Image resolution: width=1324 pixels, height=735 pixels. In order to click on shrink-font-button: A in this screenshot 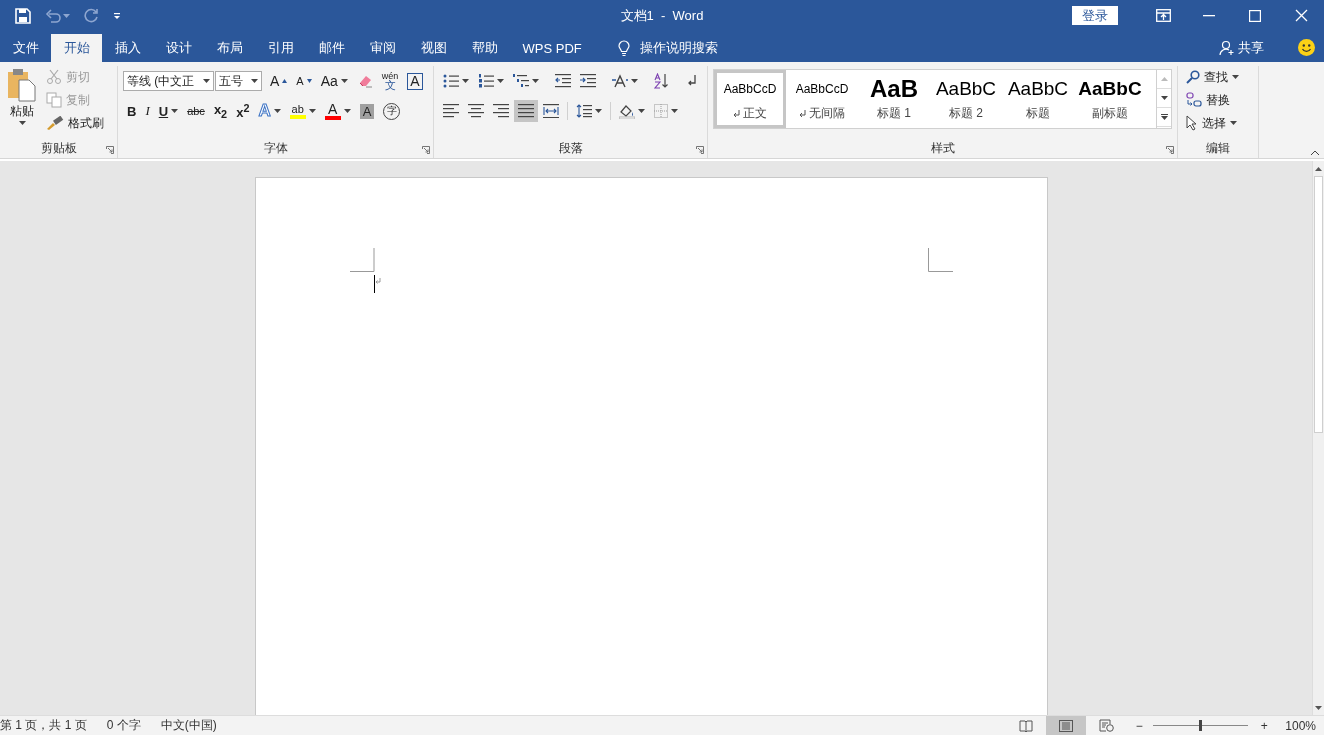, I will do `click(304, 81)`.